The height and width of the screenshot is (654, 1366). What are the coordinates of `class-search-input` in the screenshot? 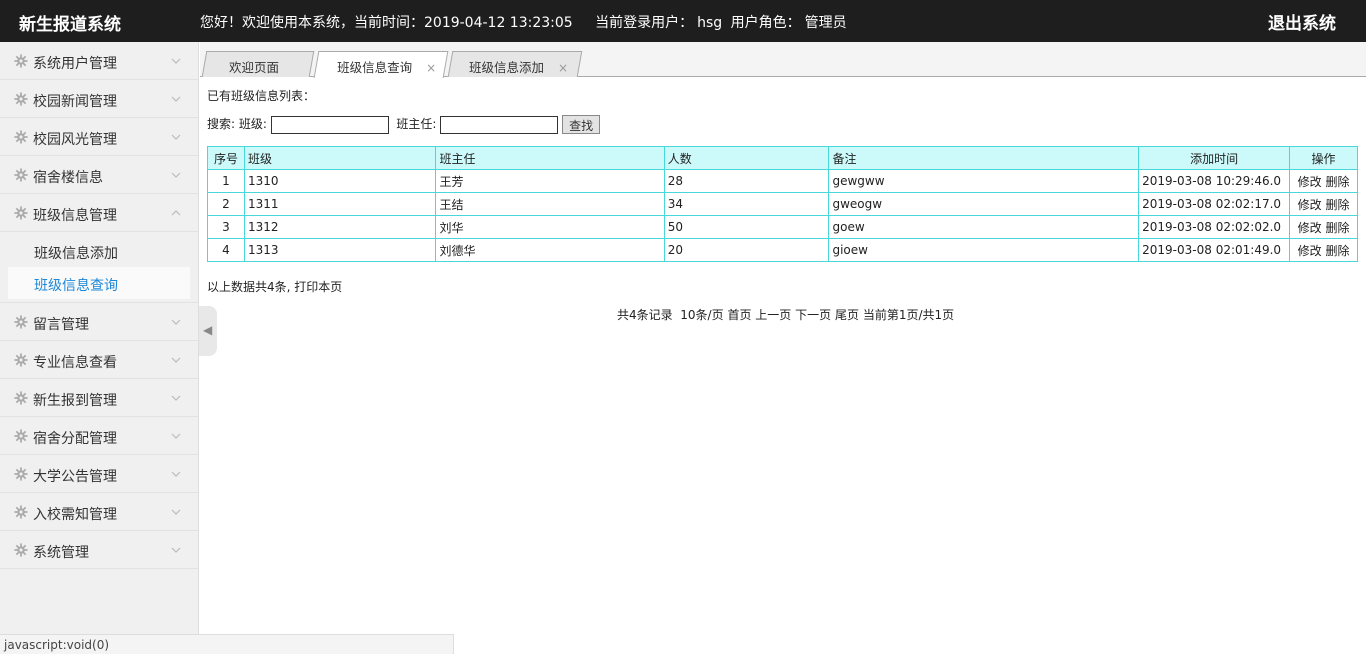 It's located at (329, 124).